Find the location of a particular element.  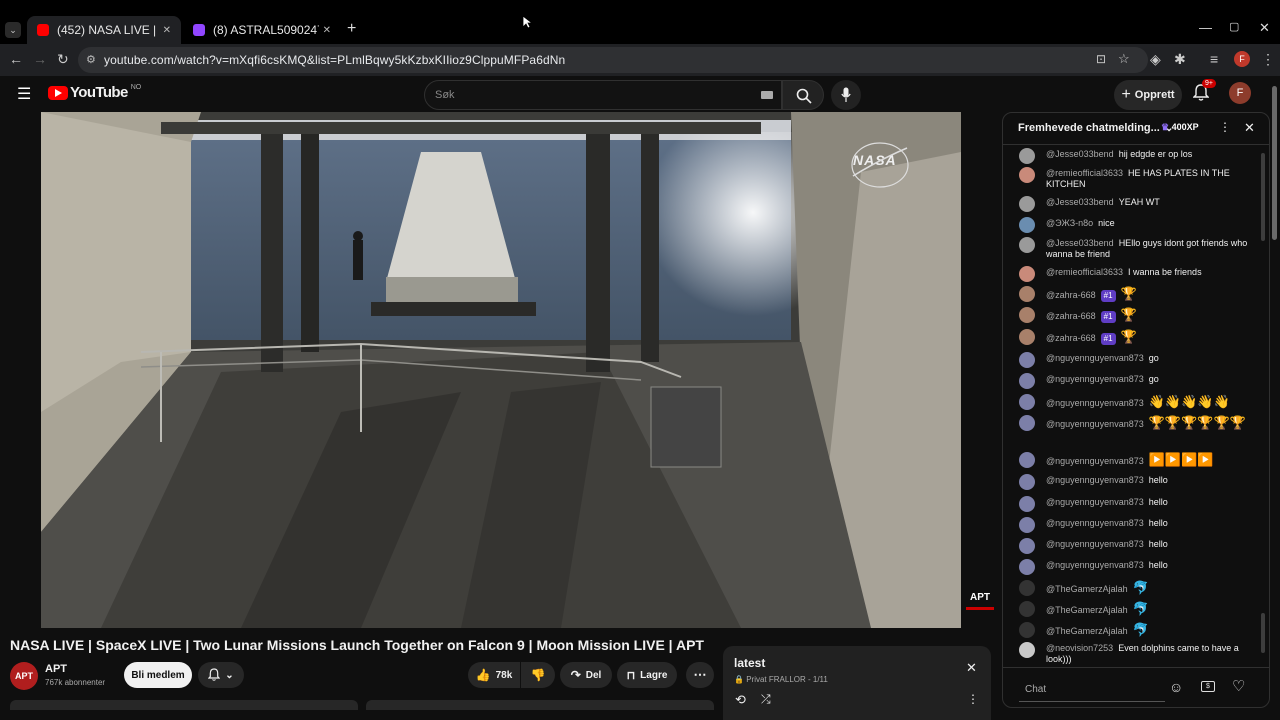

extension-icon: ◈ is located at coordinates (1155, 59).